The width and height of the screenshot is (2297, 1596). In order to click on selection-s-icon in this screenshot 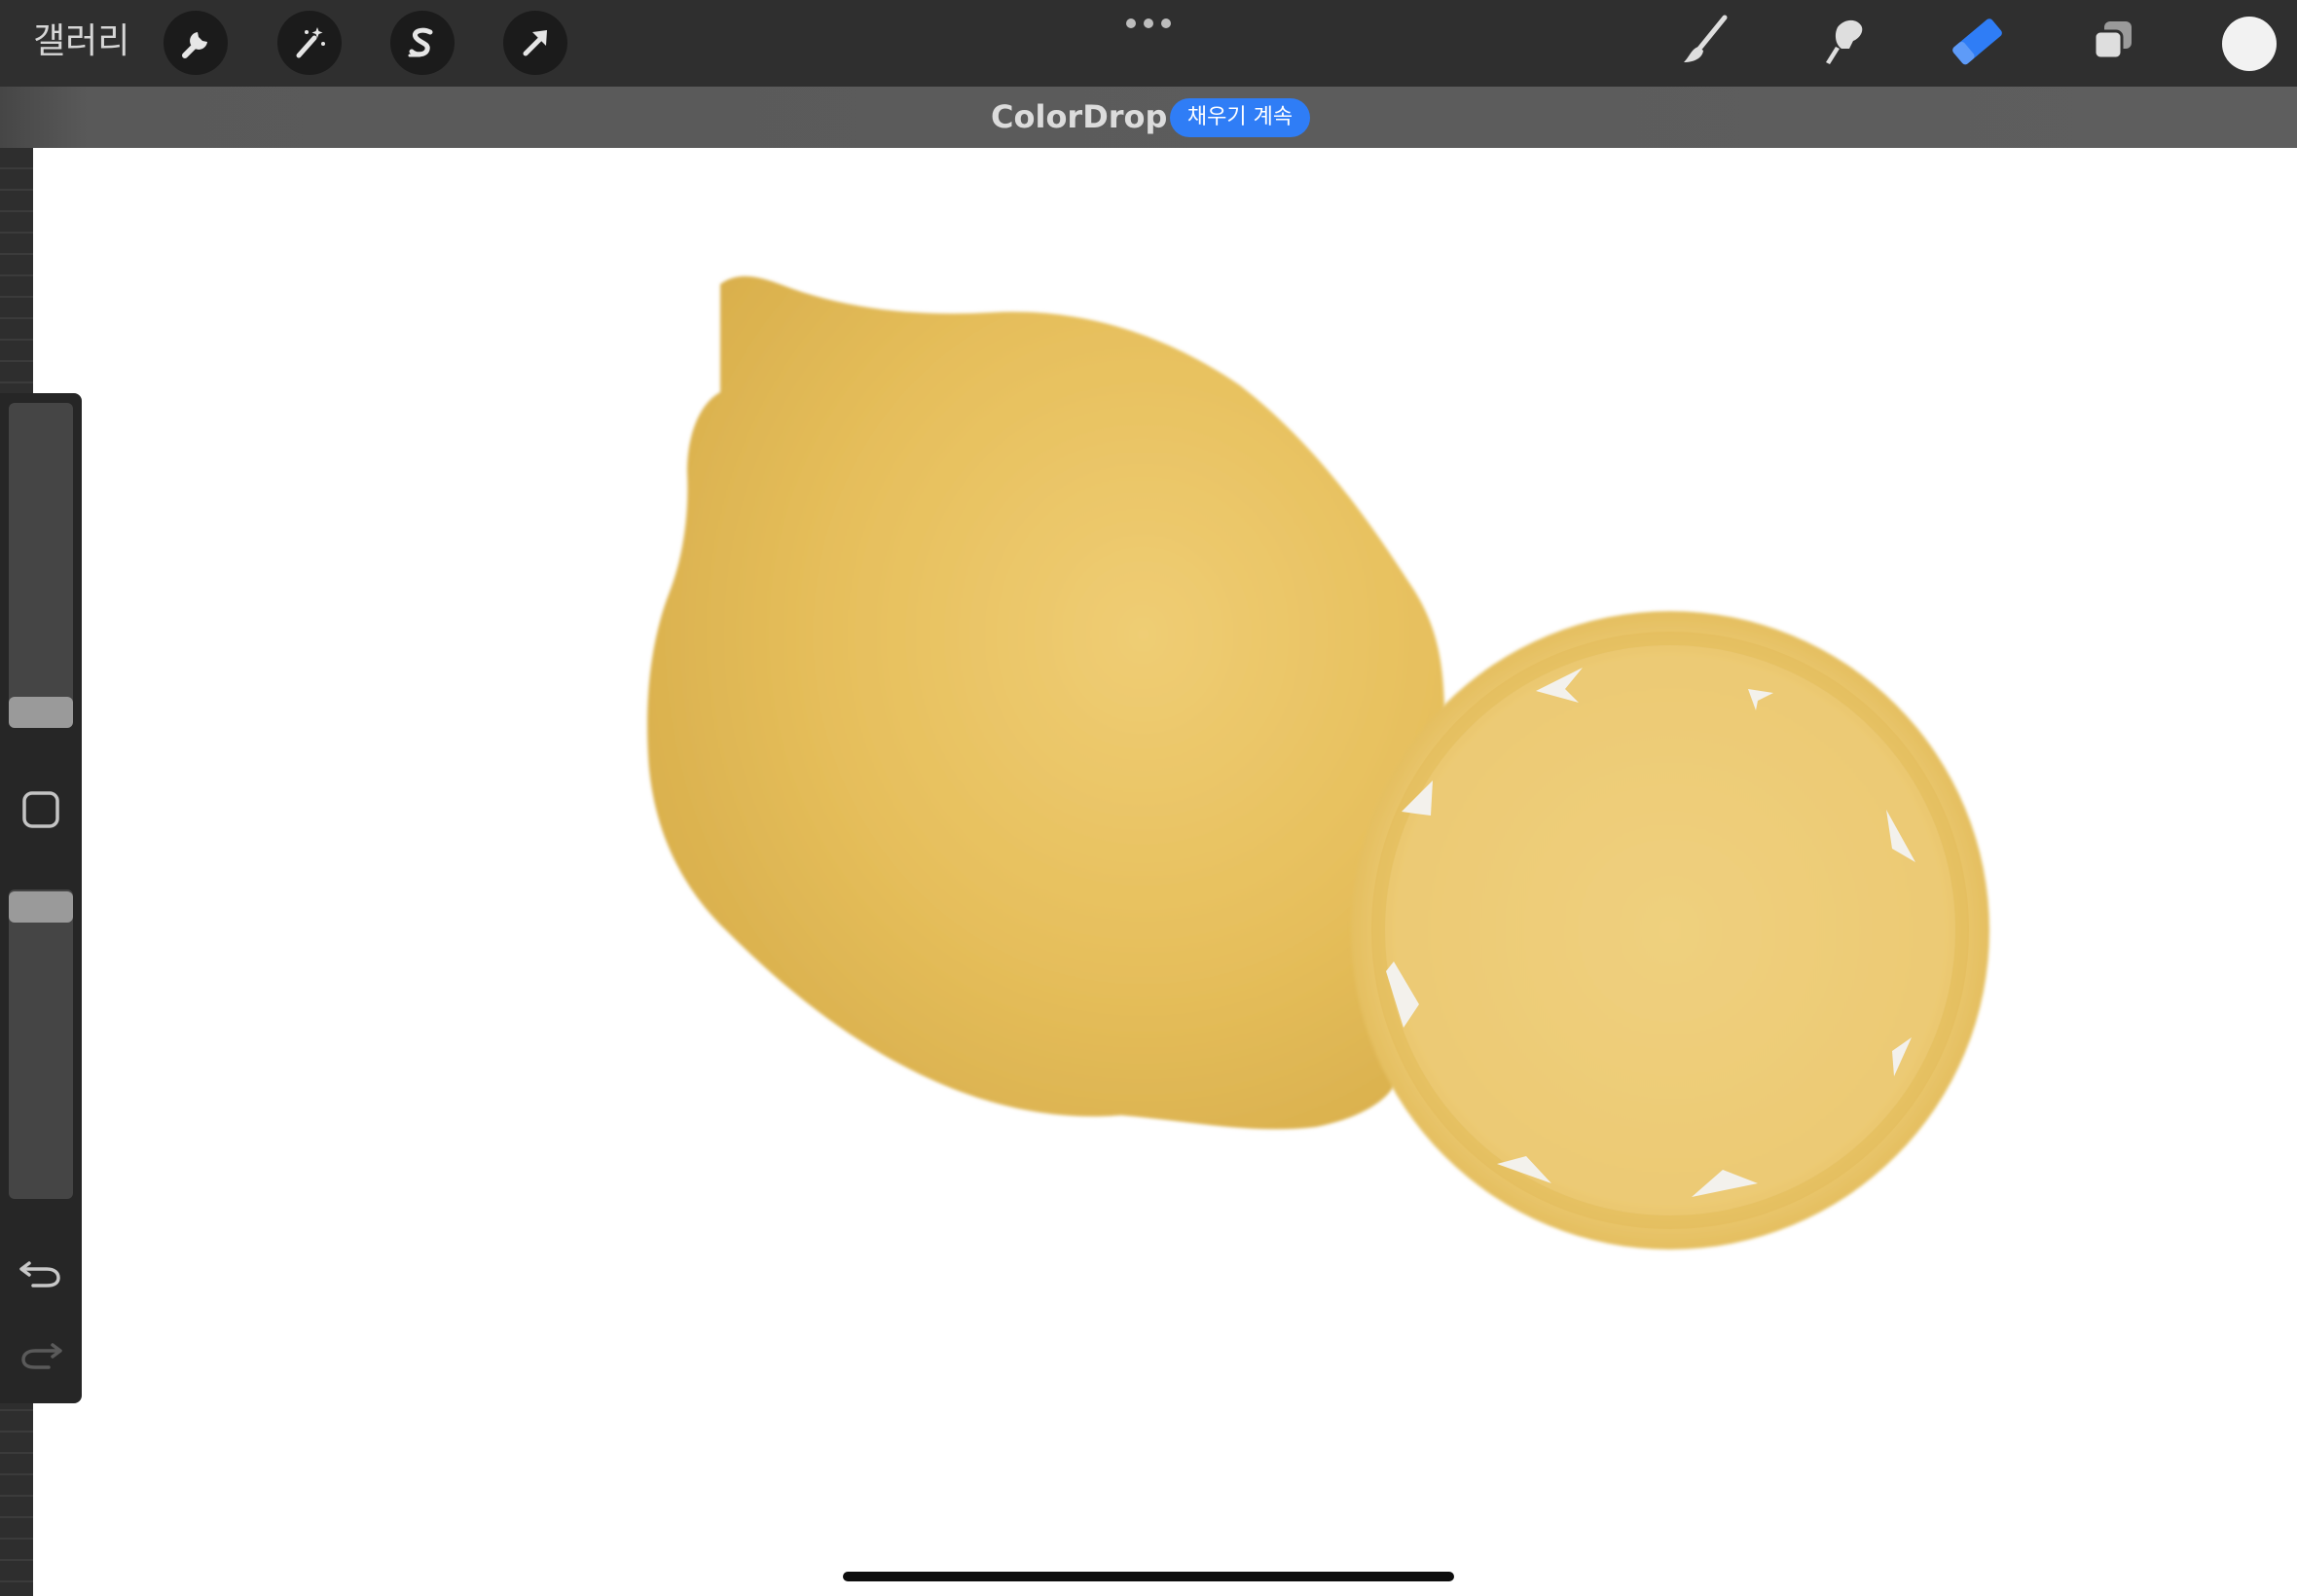, I will do `click(420, 42)`.